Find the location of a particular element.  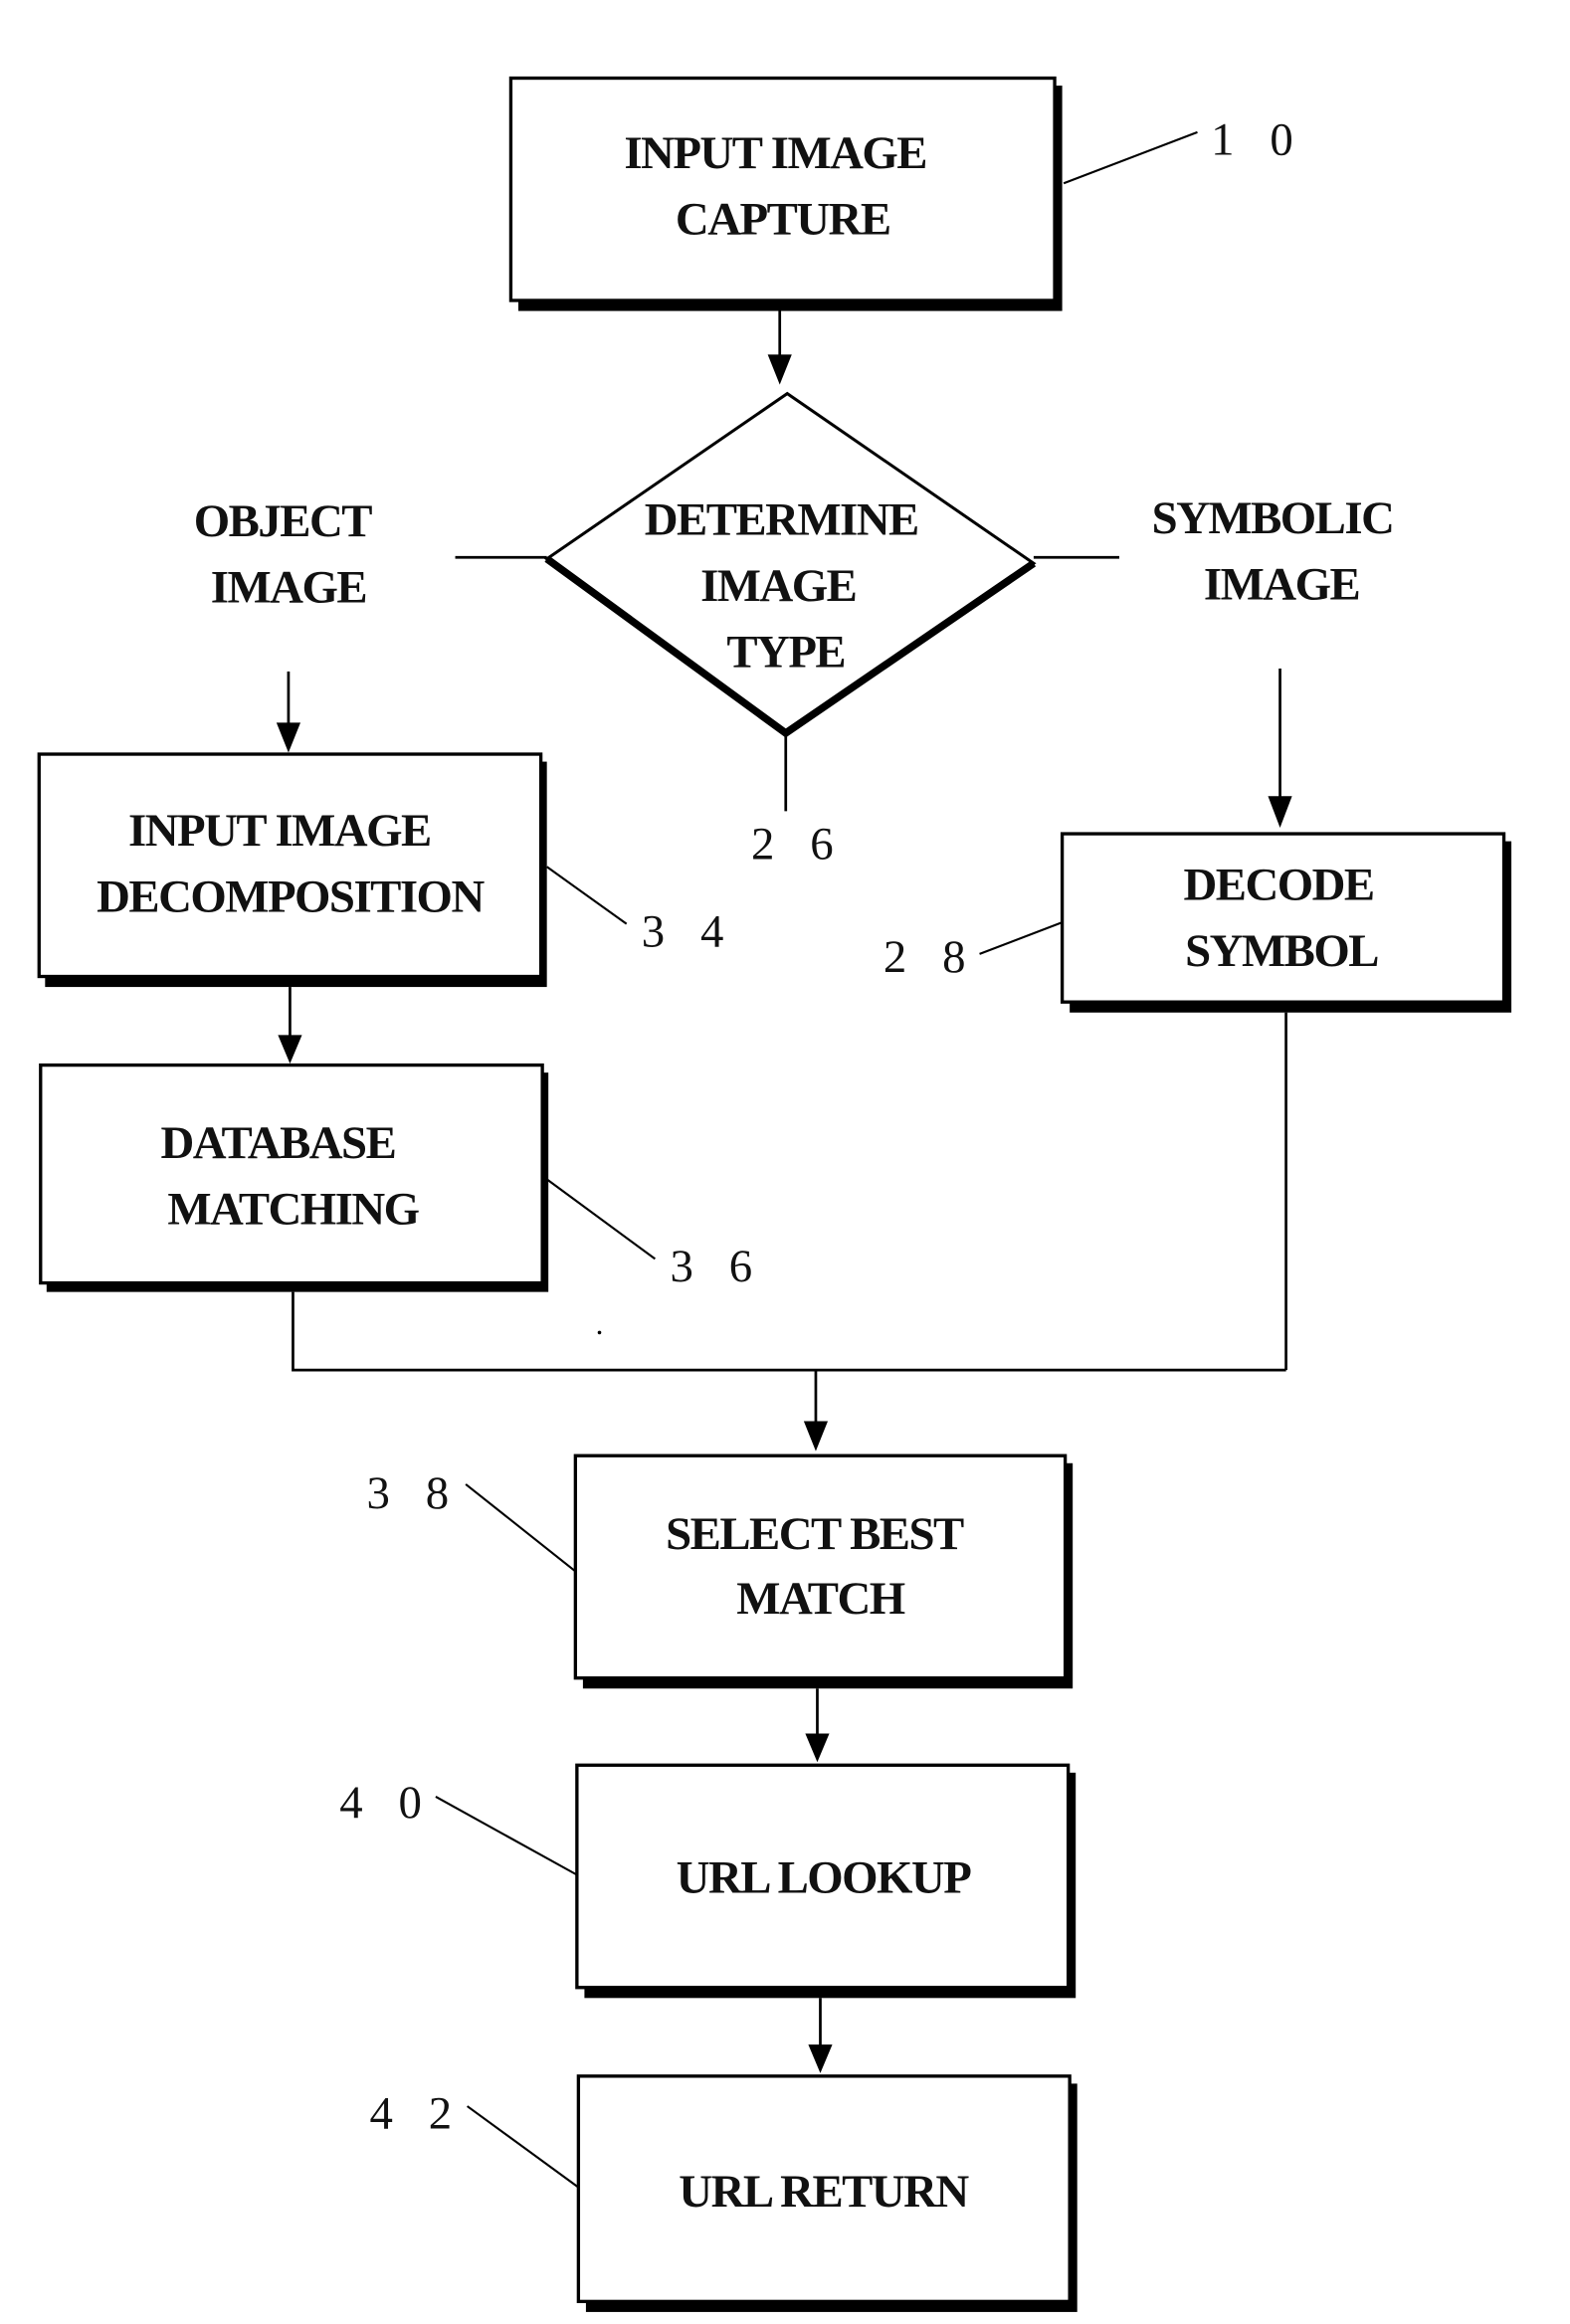

node-label-line: URL RETURN is located at coordinates (824, 2192).